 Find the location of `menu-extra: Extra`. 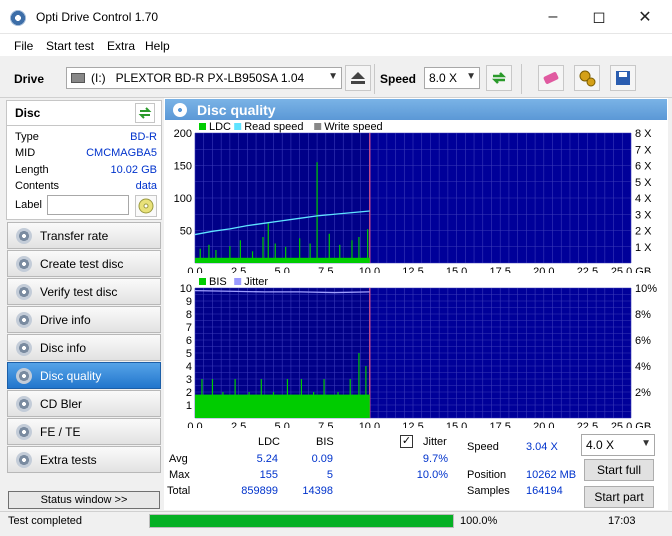

menu-extra: Extra is located at coordinates (121, 46).